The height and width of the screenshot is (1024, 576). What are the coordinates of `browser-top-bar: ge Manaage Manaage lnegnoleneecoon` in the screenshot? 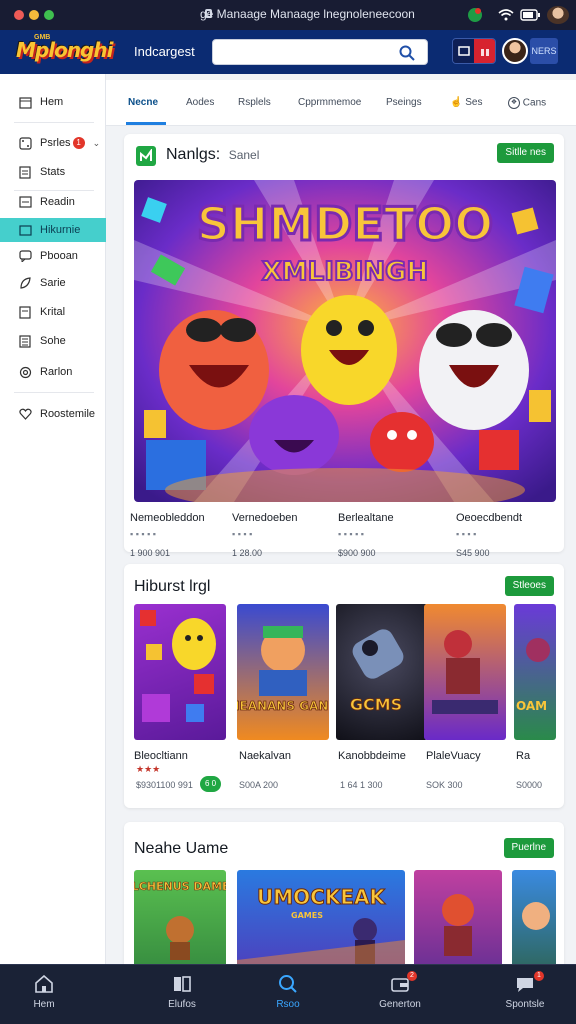 It's located at (288, 15).